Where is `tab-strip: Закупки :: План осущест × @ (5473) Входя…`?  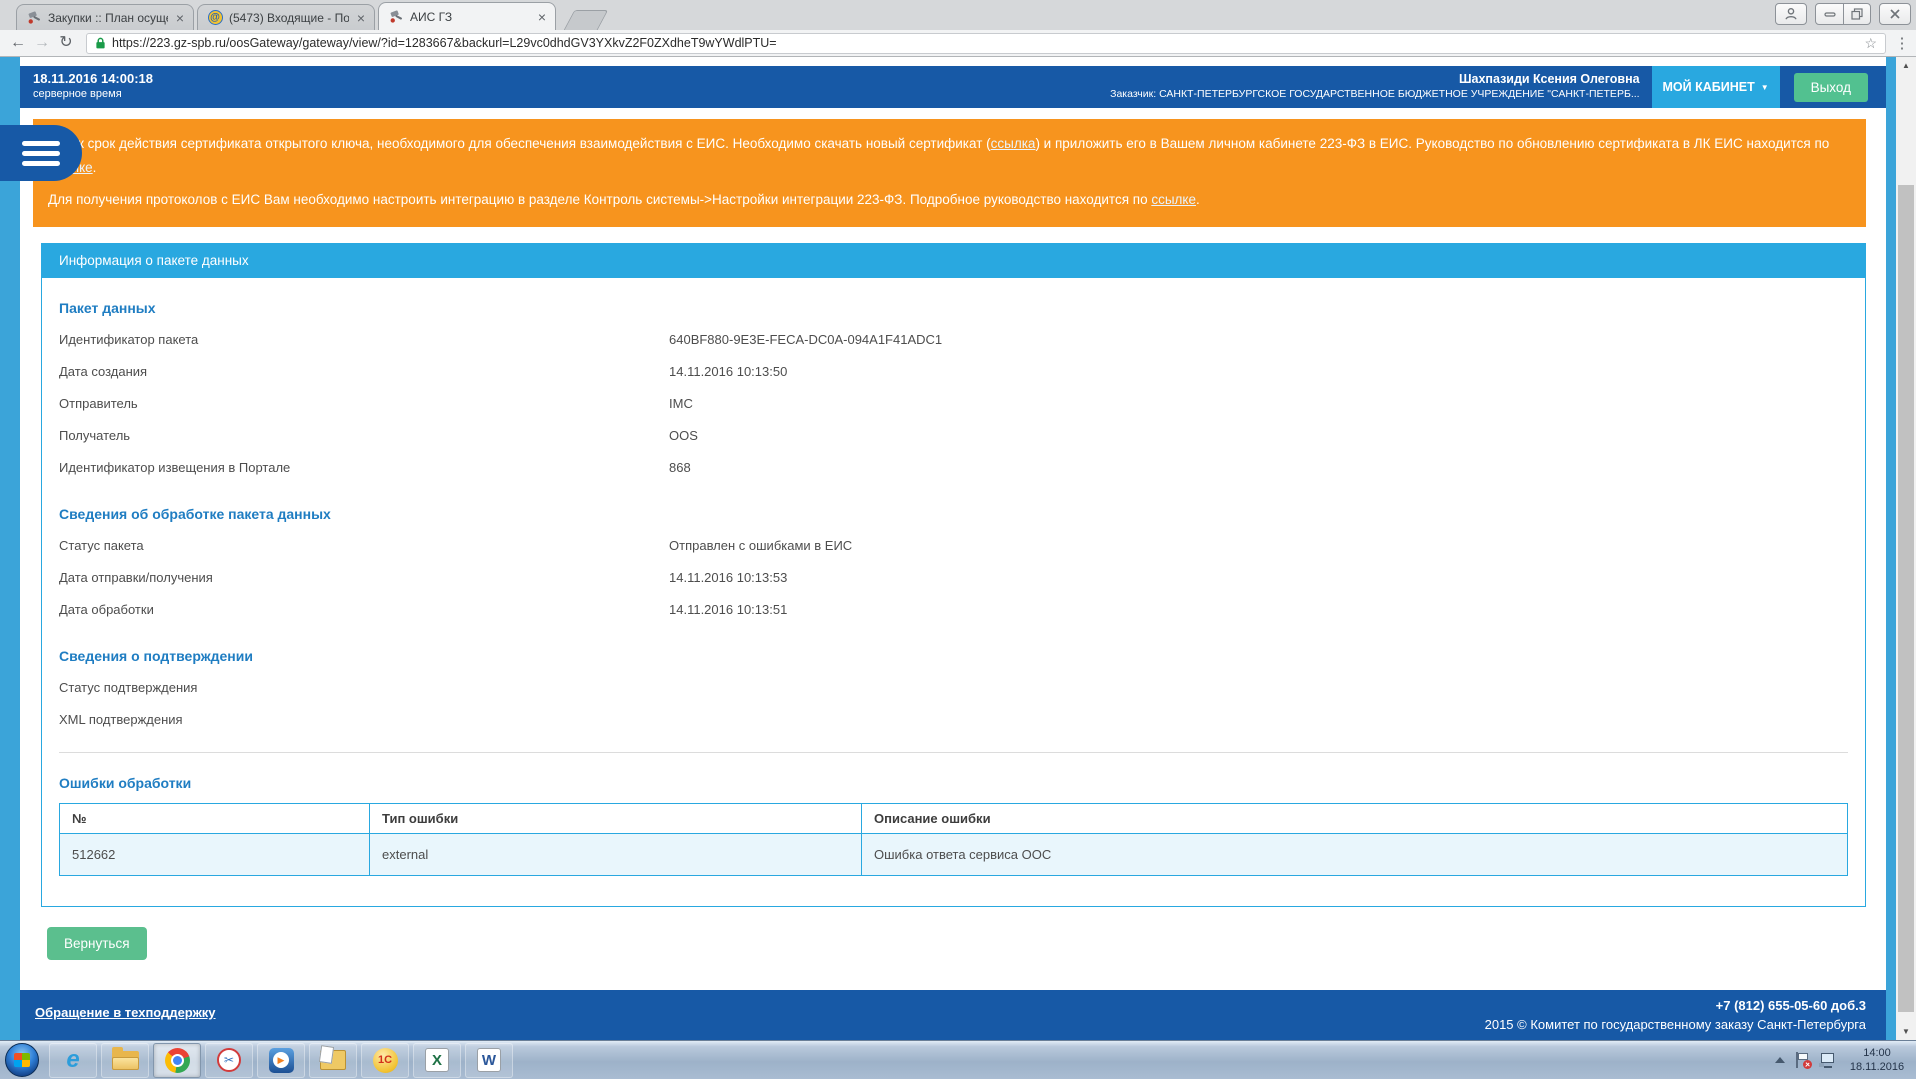 tab-strip: Закупки :: План осущест × @ (5473) Входя… is located at coordinates (958, 15).